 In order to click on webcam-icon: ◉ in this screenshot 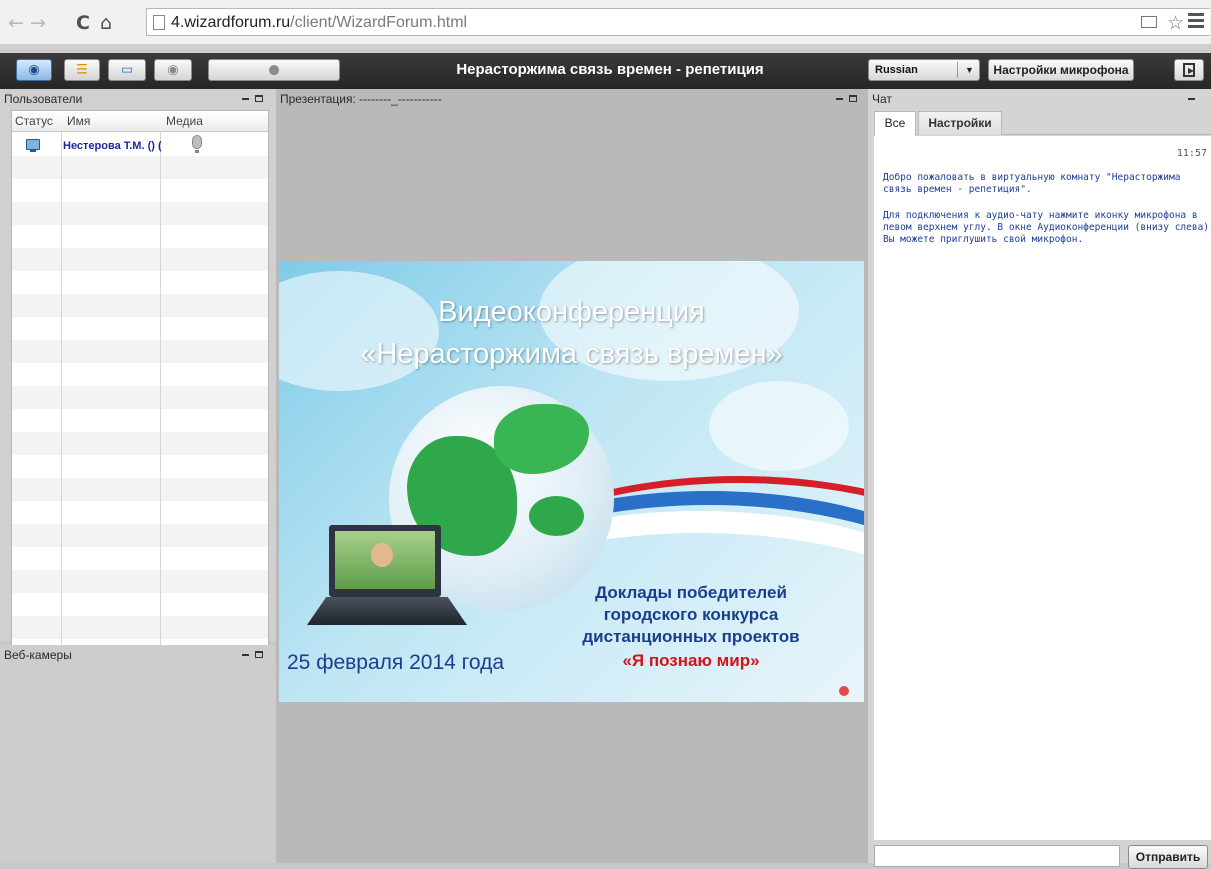, I will do `click(173, 70)`.